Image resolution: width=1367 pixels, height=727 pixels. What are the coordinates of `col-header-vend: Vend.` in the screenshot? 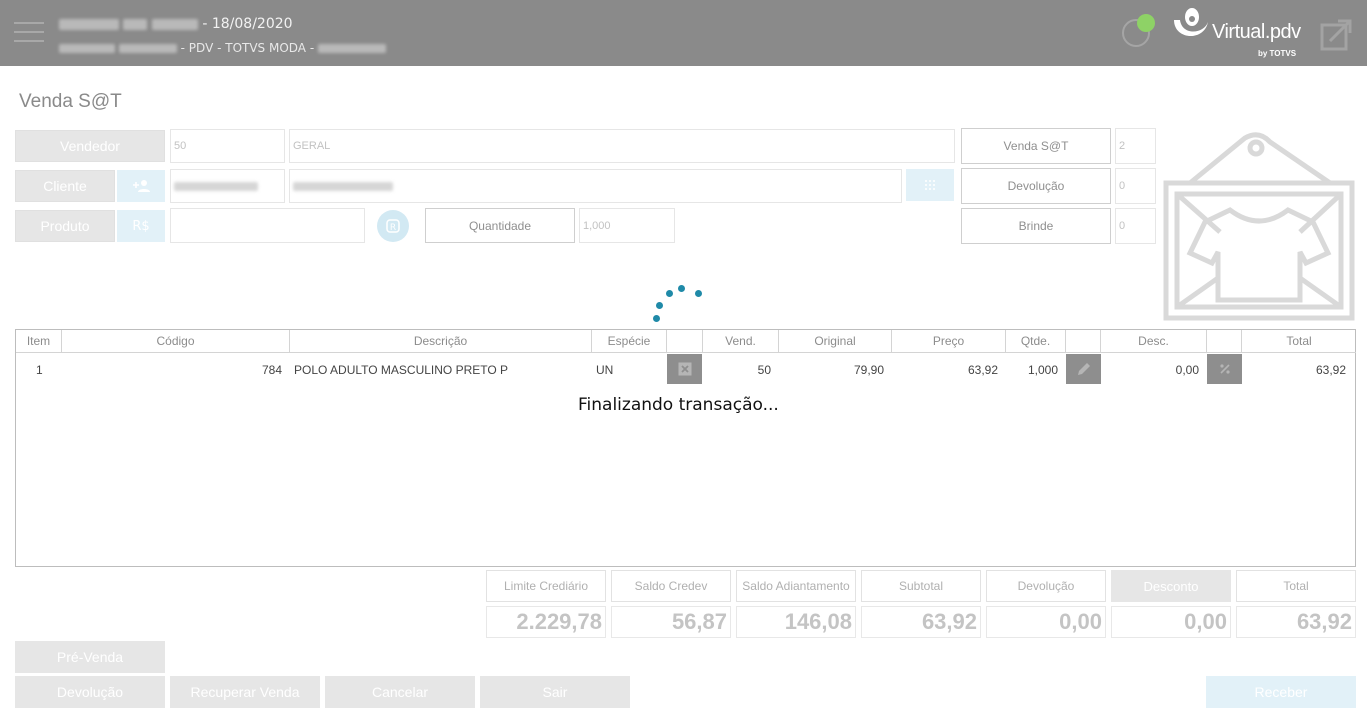 It's located at (741, 341).